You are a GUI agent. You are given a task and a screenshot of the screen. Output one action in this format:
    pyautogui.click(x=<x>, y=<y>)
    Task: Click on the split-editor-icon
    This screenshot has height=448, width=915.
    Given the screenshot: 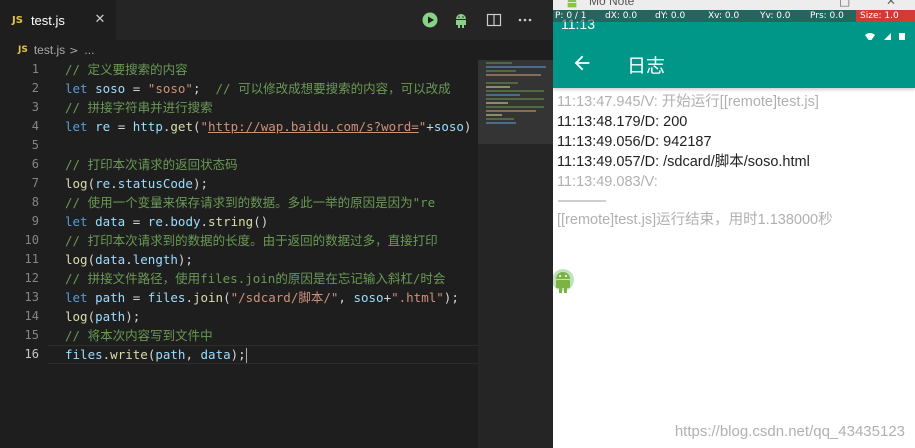 What is the action you would take?
    pyautogui.click(x=494, y=20)
    